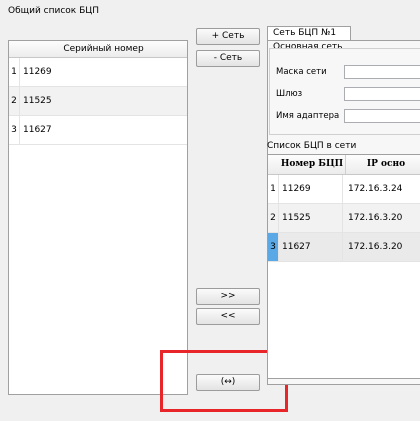 The image size is (420, 421). Describe the element at coordinates (384, 189) in the screenshot. I see `ip-cell: 172.16.3.24` at that location.